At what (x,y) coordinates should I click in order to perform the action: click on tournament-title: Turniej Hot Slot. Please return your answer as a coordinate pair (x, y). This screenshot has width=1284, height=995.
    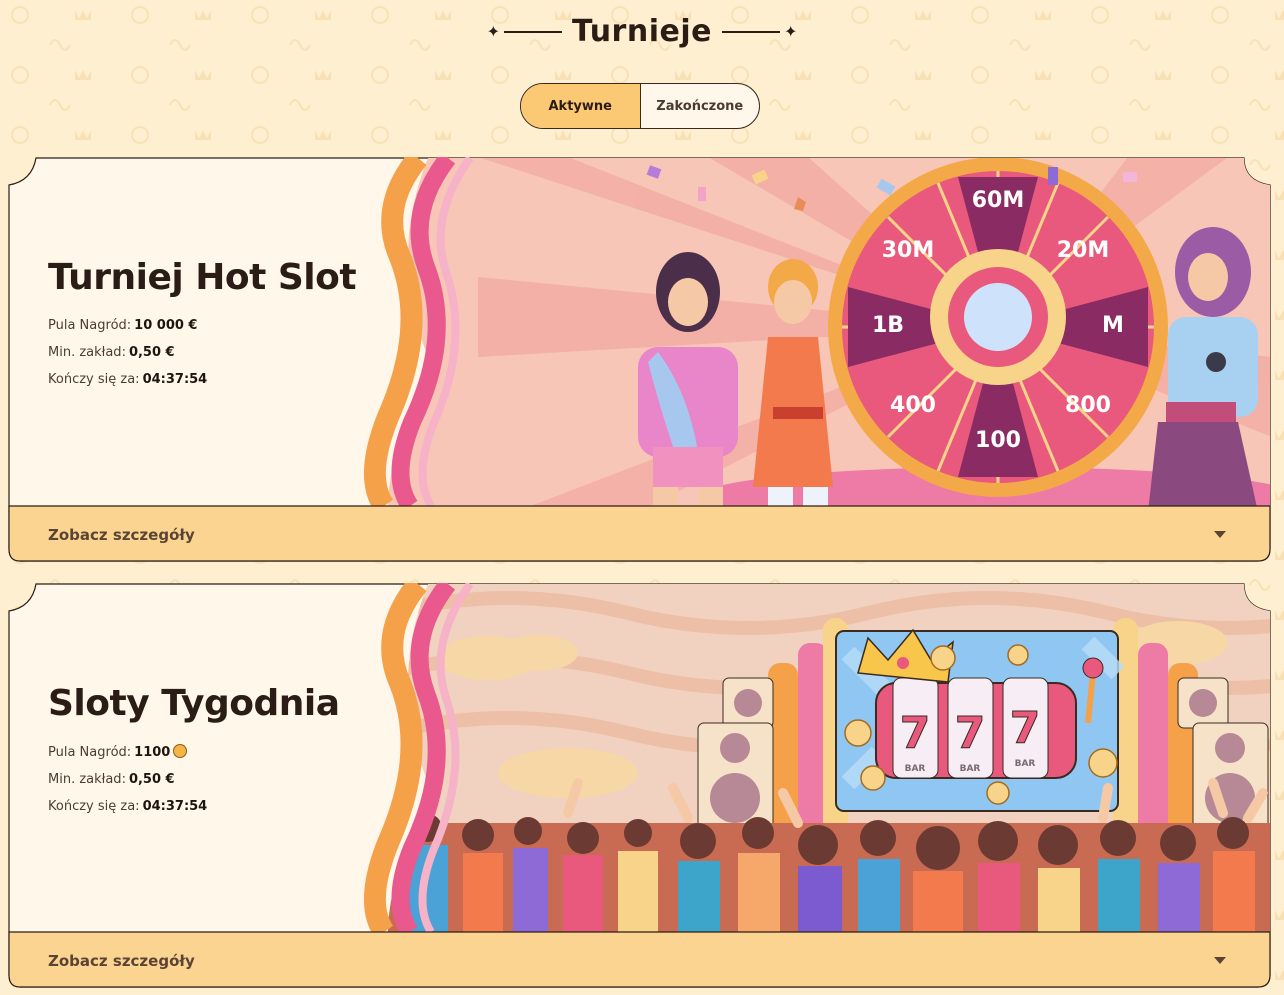
    Looking at the image, I should click on (202, 277).